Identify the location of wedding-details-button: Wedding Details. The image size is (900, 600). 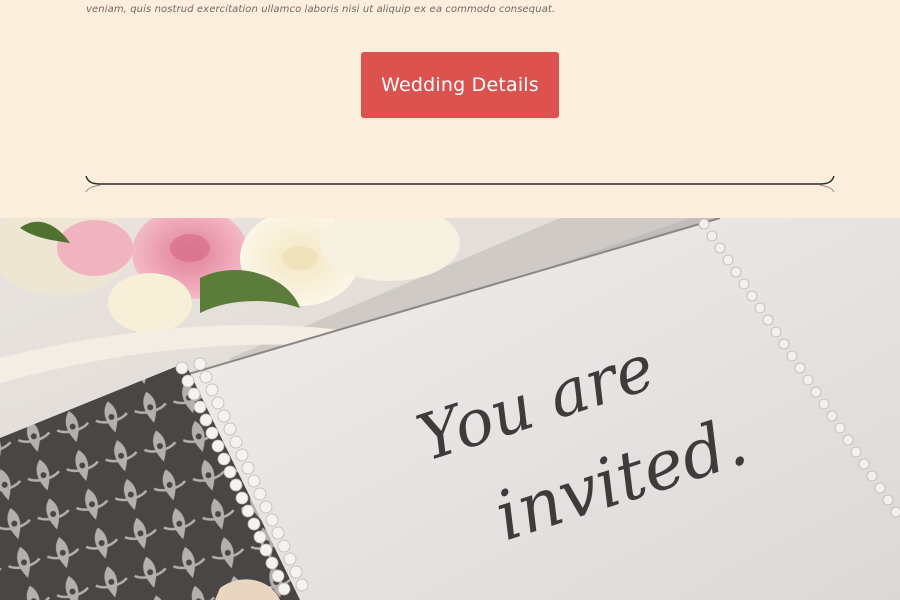
(460, 85).